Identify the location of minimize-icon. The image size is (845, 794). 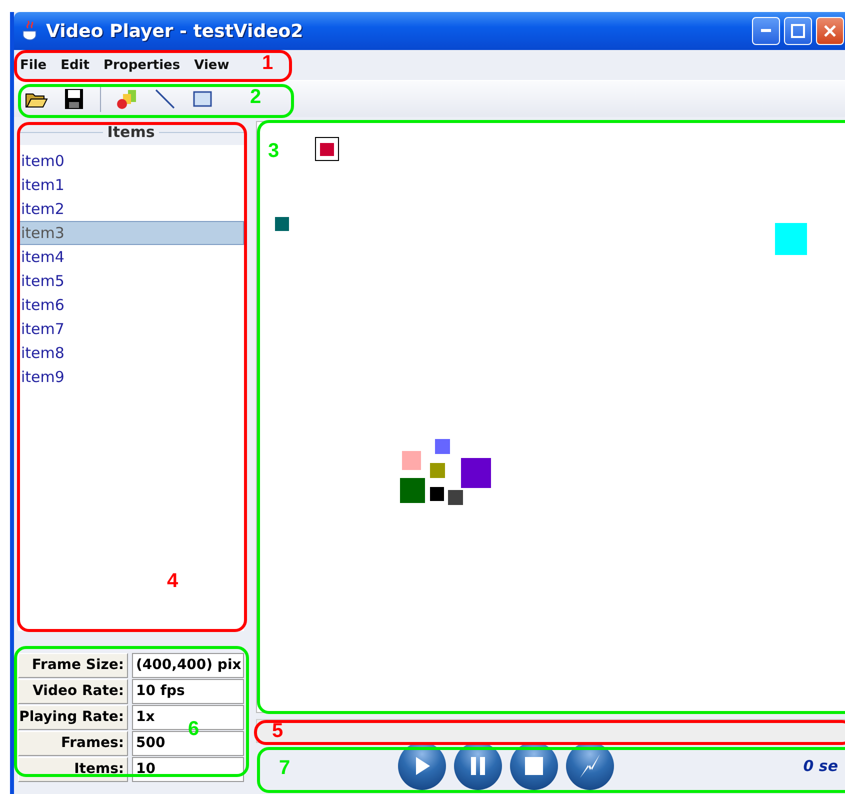
(766, 31).